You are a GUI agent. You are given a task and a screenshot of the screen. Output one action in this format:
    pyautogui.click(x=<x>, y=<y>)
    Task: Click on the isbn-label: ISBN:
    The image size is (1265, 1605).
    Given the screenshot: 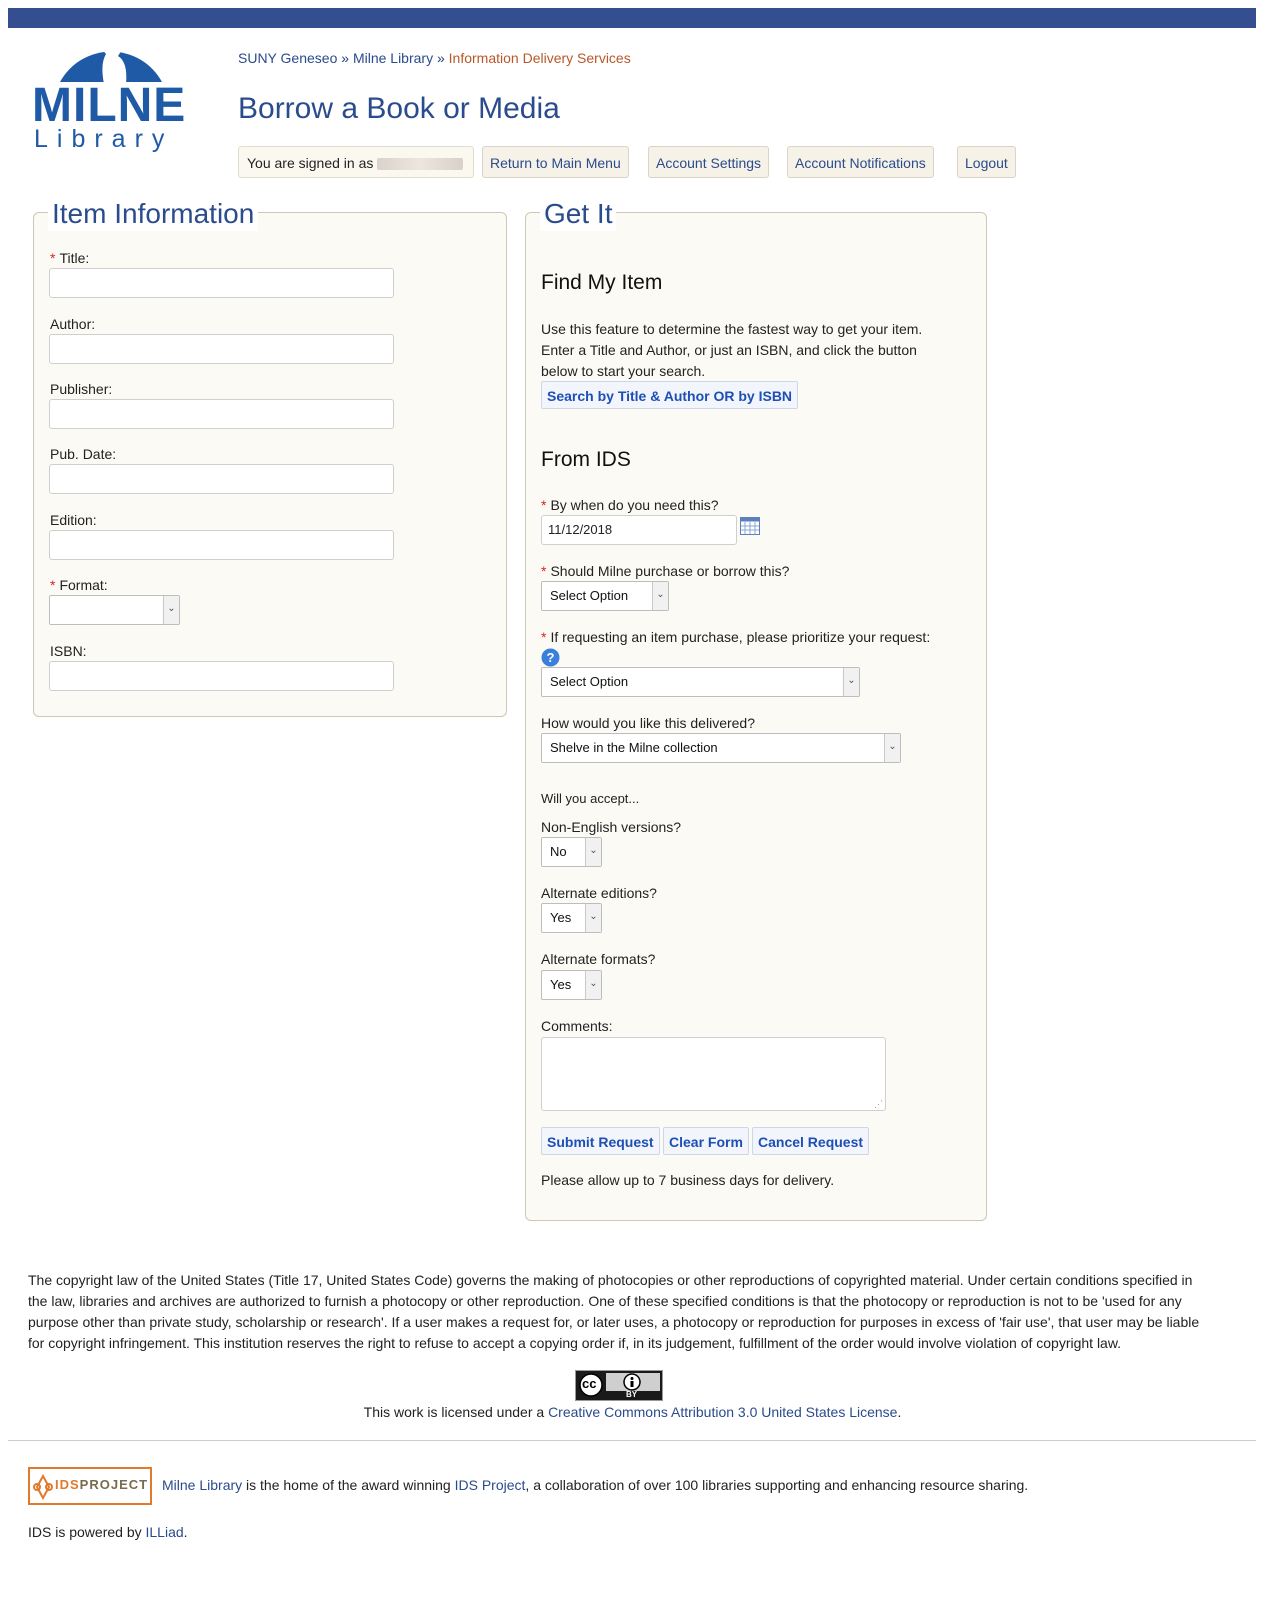 What is the action you would take?
    pyautogui.click(x=68, y=651)
    